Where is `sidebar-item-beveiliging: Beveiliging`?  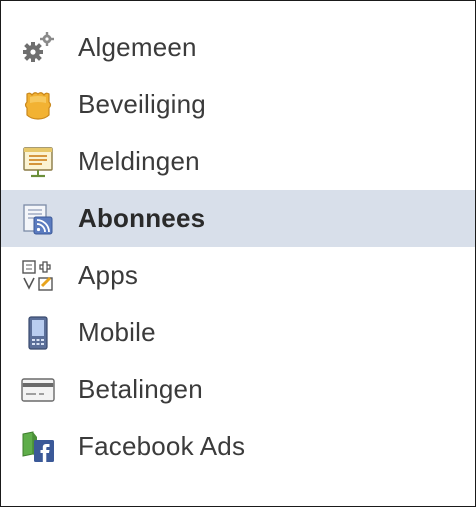
sidebar-item-beveiliging: Beveiliging is located at coordinates (238, 104).